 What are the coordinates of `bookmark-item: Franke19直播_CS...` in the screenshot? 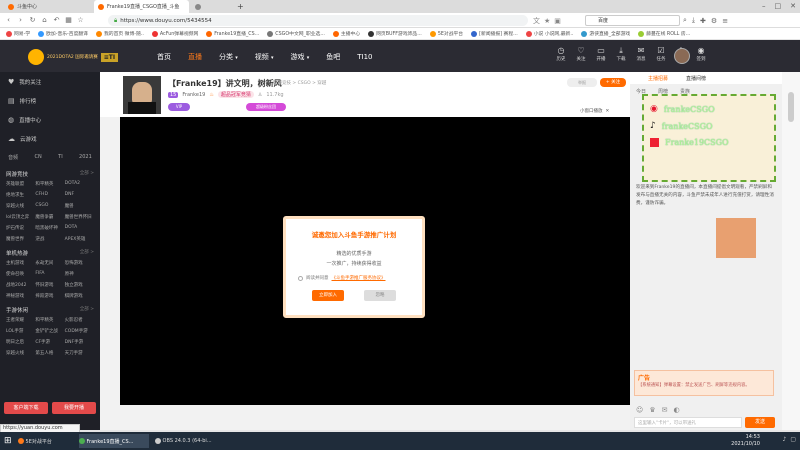 It's located at (232, 33).